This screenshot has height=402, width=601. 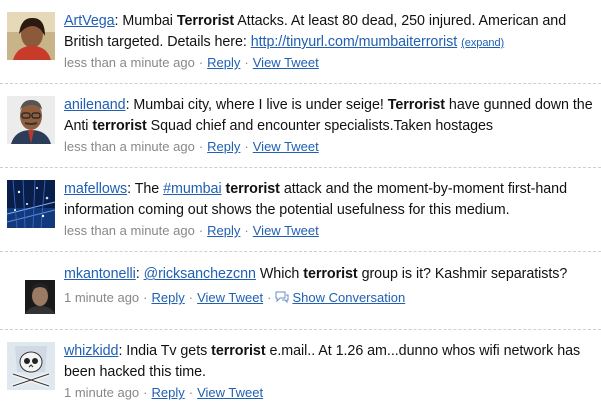 What do you see at coordinates (95, 105) in the screenshot?
I see `username-link: anilenand` at bounding box center [95, 105].